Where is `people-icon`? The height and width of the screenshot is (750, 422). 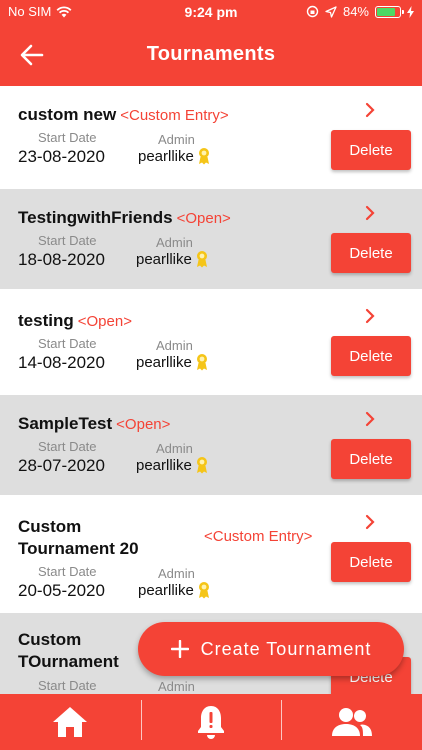 people-icon is located at coordinates (351, 722).